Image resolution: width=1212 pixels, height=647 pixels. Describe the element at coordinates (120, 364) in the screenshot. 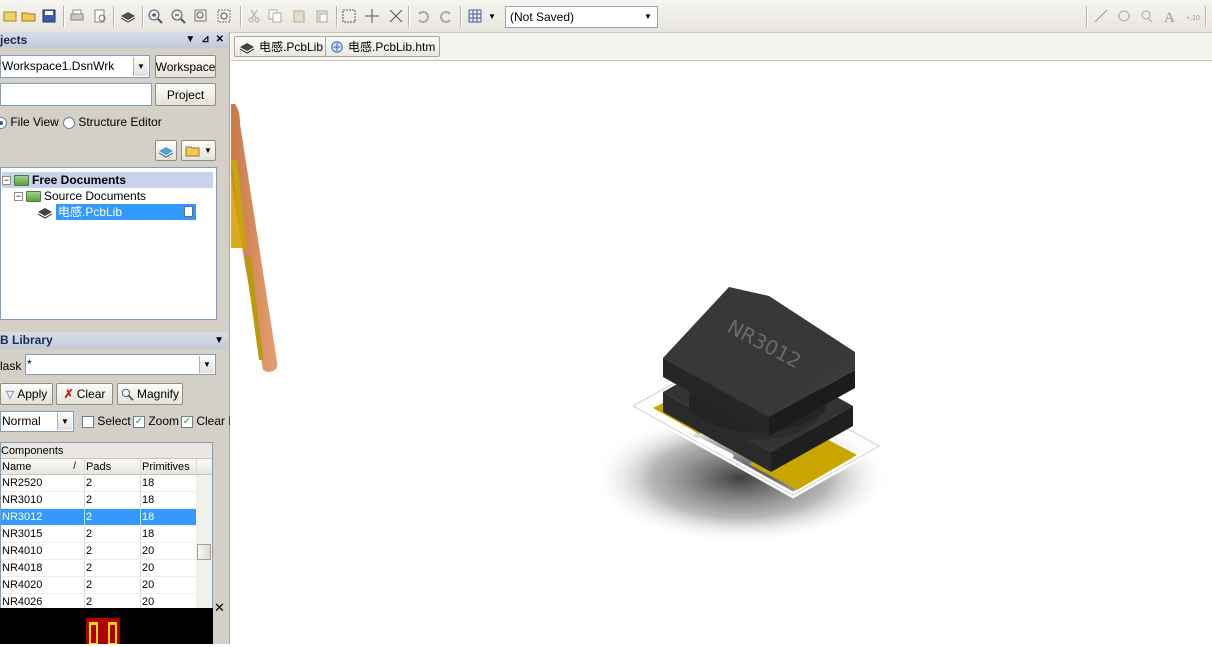

I see `mask-input: * ▼` at that location.